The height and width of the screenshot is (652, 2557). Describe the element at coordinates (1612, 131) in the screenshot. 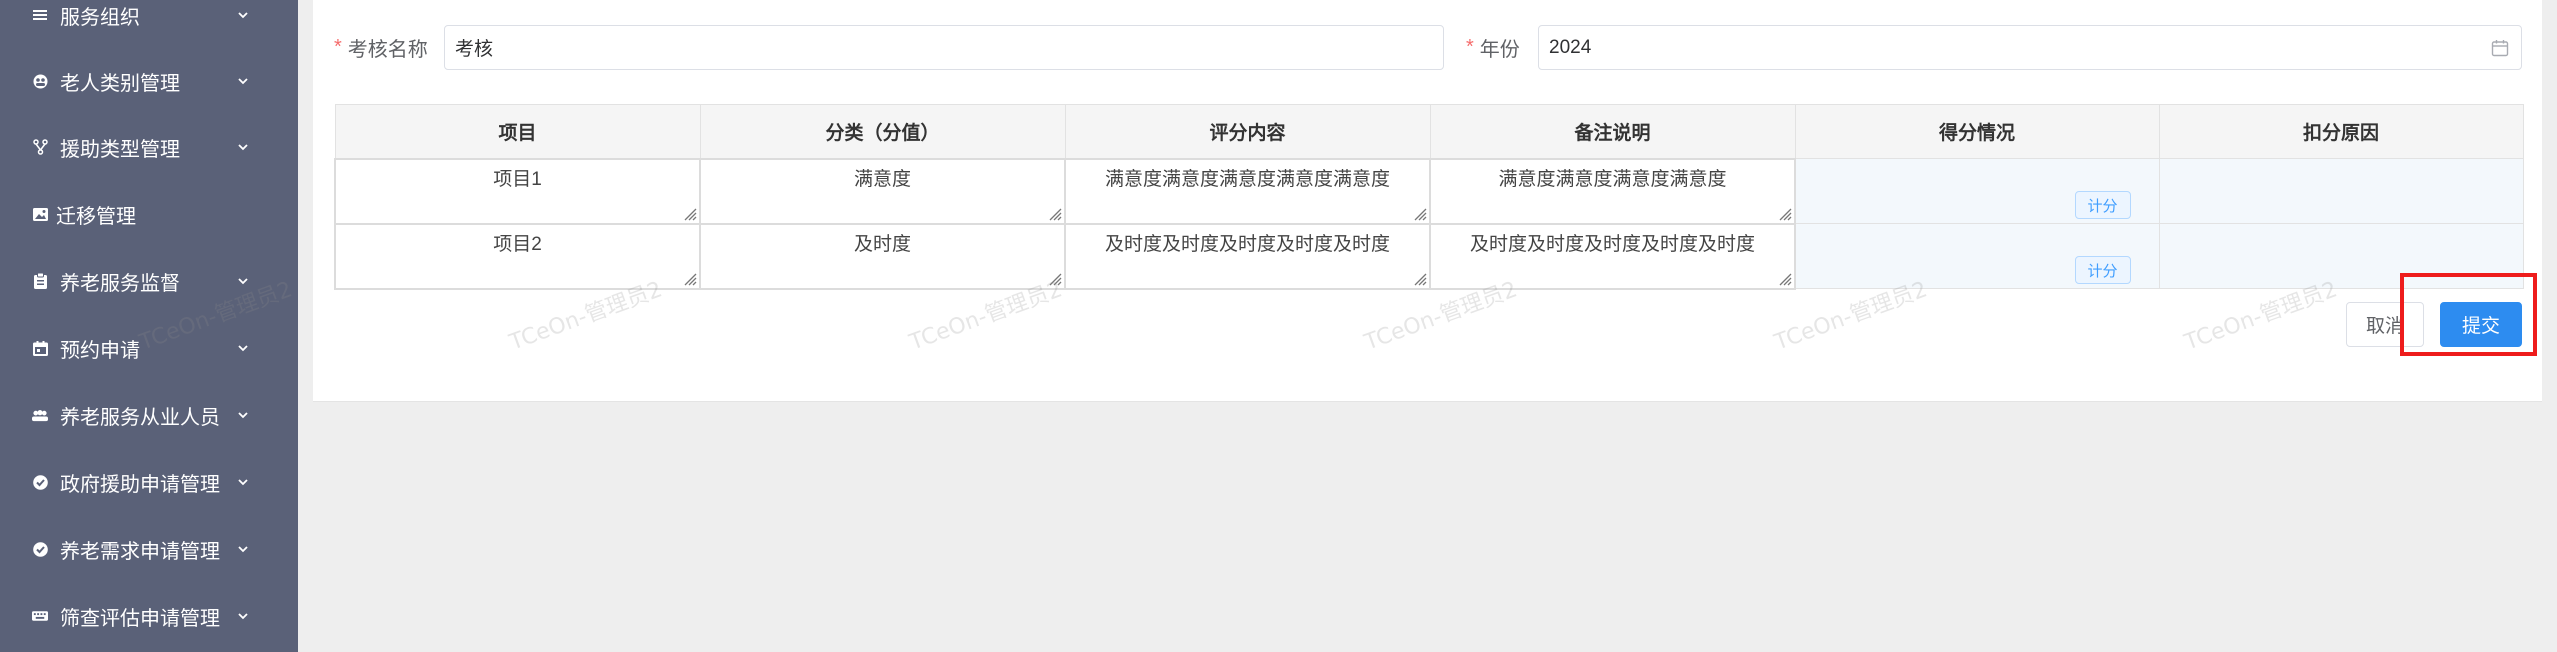

I see `column-header-note: 备注说明` at that location.